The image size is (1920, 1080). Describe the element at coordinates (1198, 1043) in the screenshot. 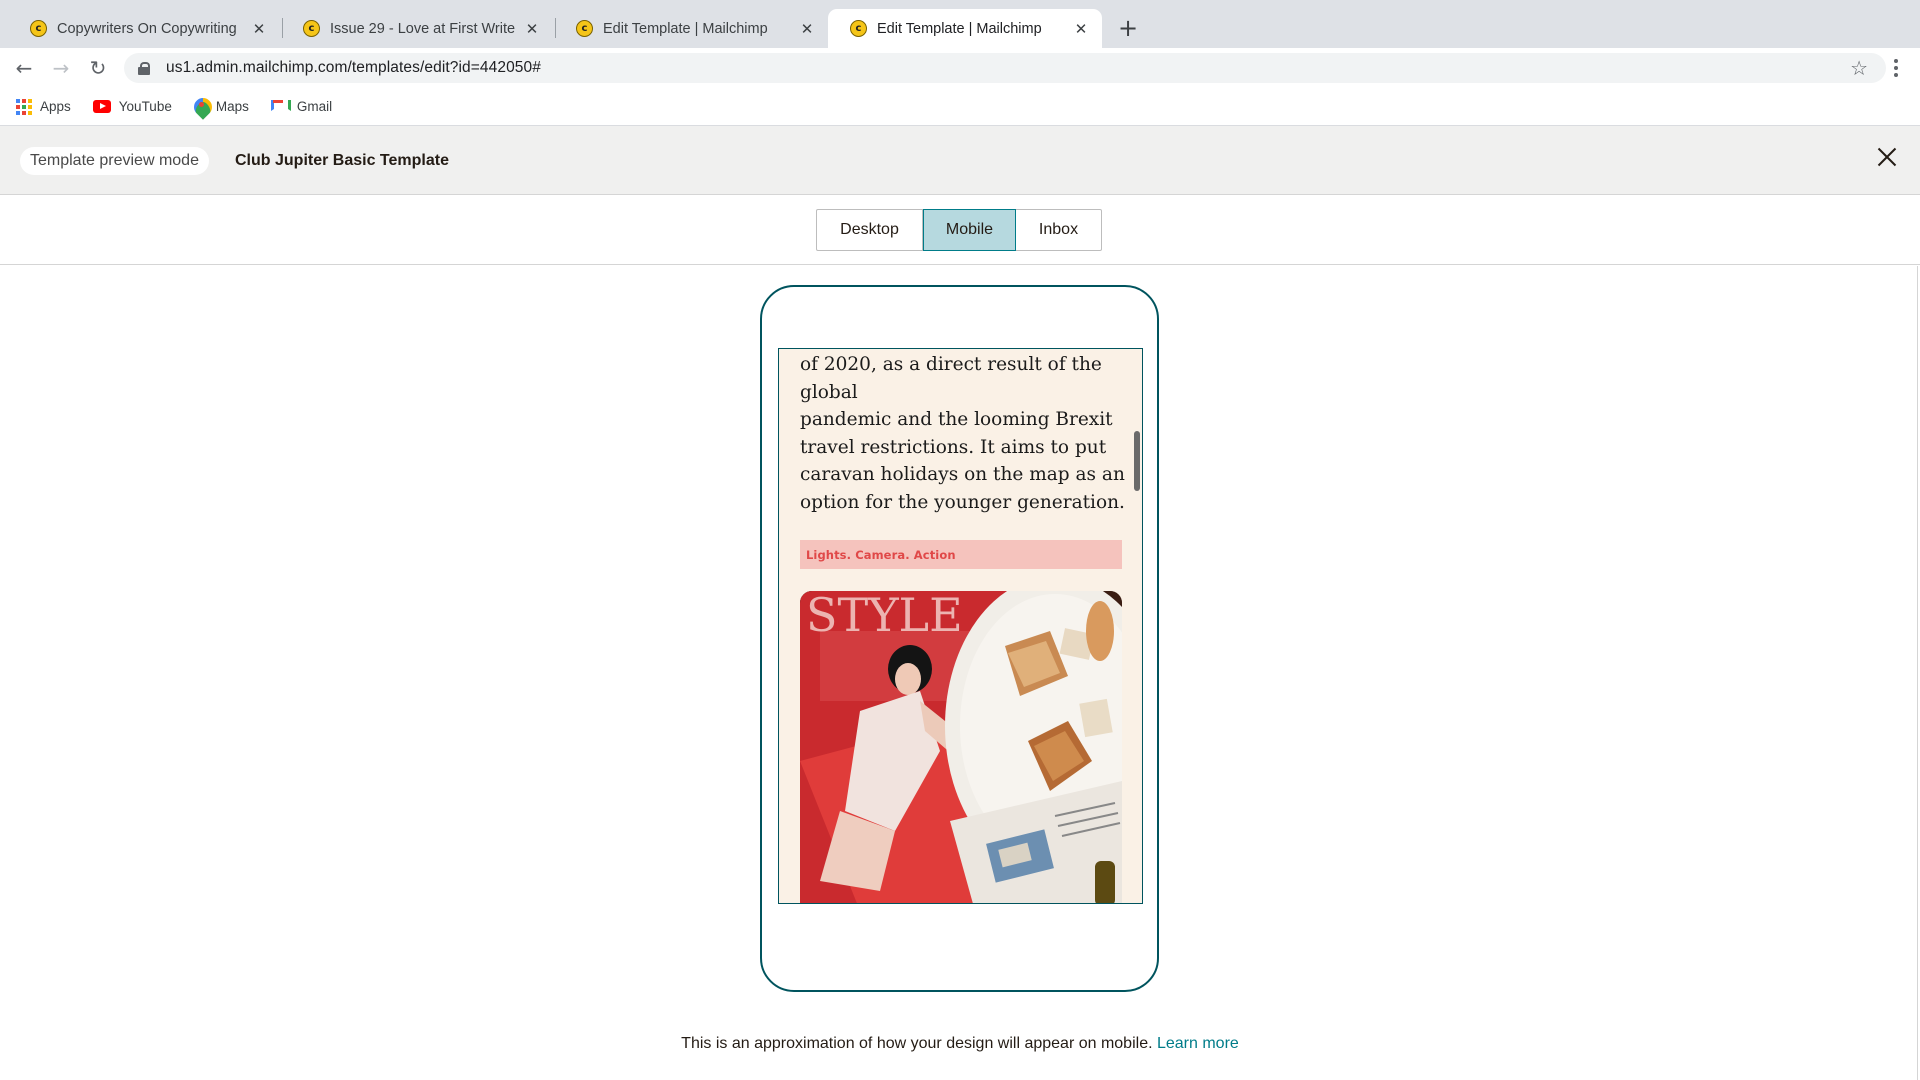

I see `learn-more-link: Learn more` at that location.